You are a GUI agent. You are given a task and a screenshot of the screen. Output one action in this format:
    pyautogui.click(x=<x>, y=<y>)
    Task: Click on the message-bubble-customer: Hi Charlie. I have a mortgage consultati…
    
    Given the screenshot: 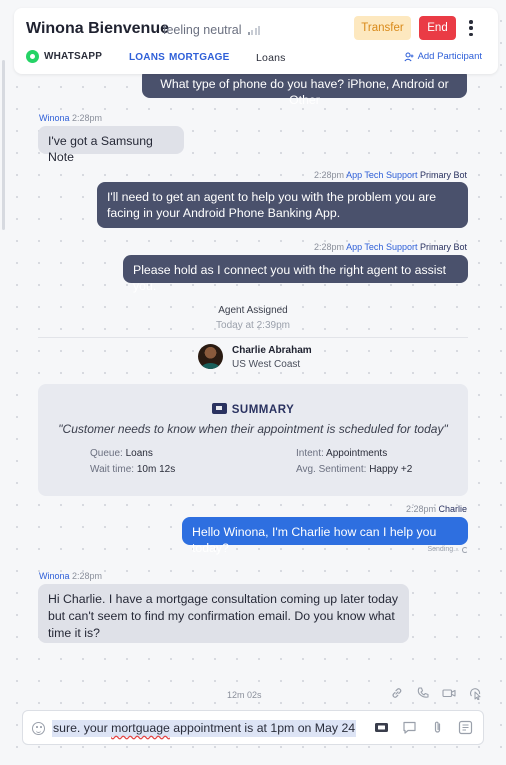 What is the action you would take?
    pyautogui.click(x=223, y=613)
    